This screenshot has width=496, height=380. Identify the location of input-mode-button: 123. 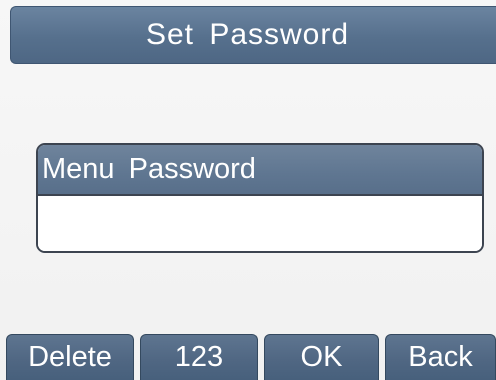
(199, 357).